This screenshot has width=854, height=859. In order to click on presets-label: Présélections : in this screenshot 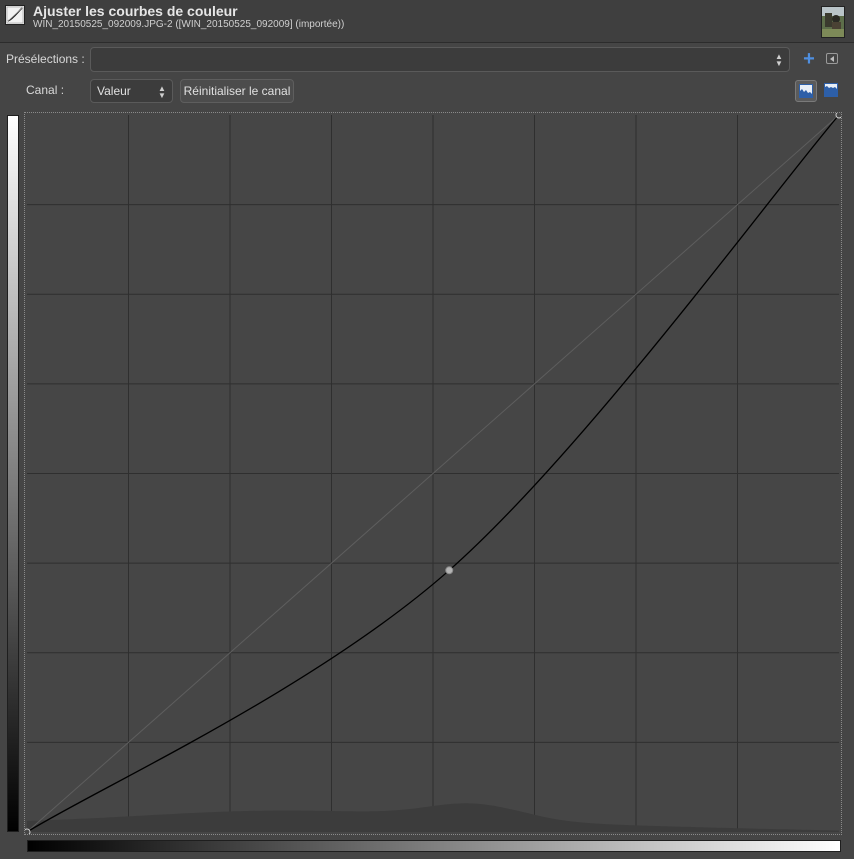, I will do `click(45, 59)`.